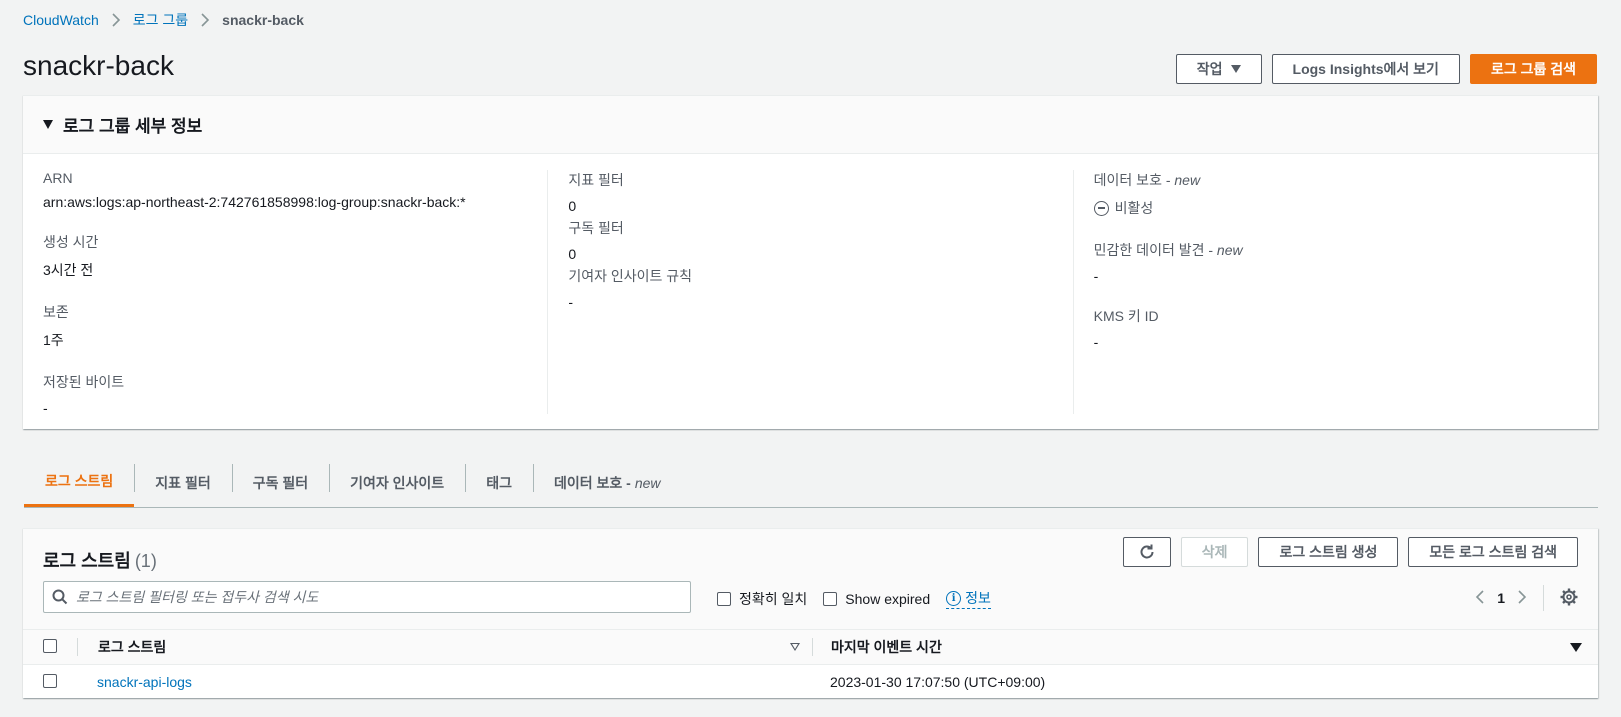  Describe the element at coordinates (810, 125) in the screenshot. I see `details-header: 로그 그룹 세부 정보` at that location.